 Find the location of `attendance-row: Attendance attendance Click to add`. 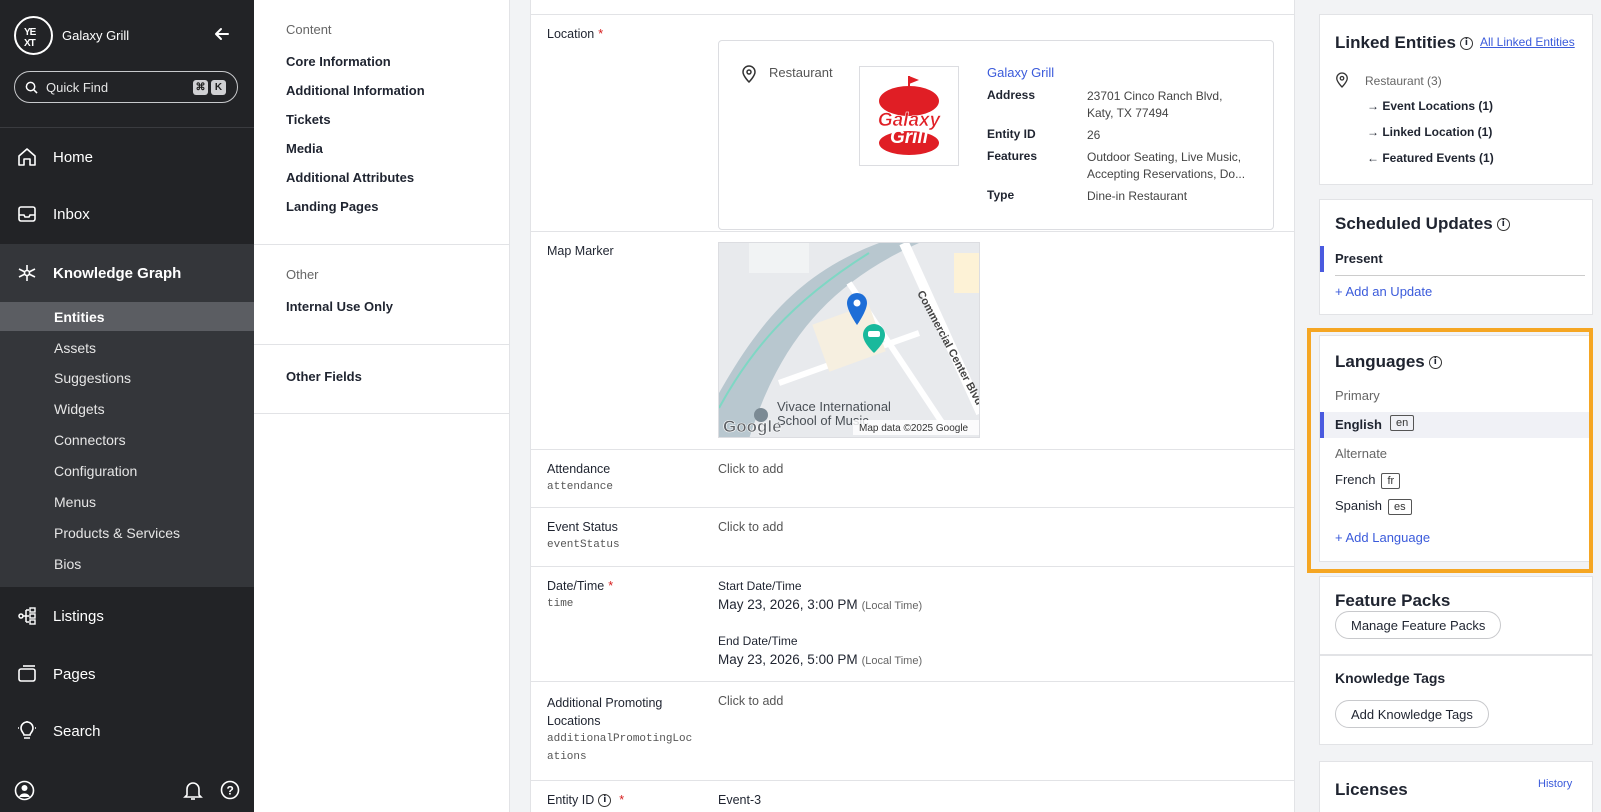

attendance-row: Attendance attendance Click to add is located at coordinates (913, 478).